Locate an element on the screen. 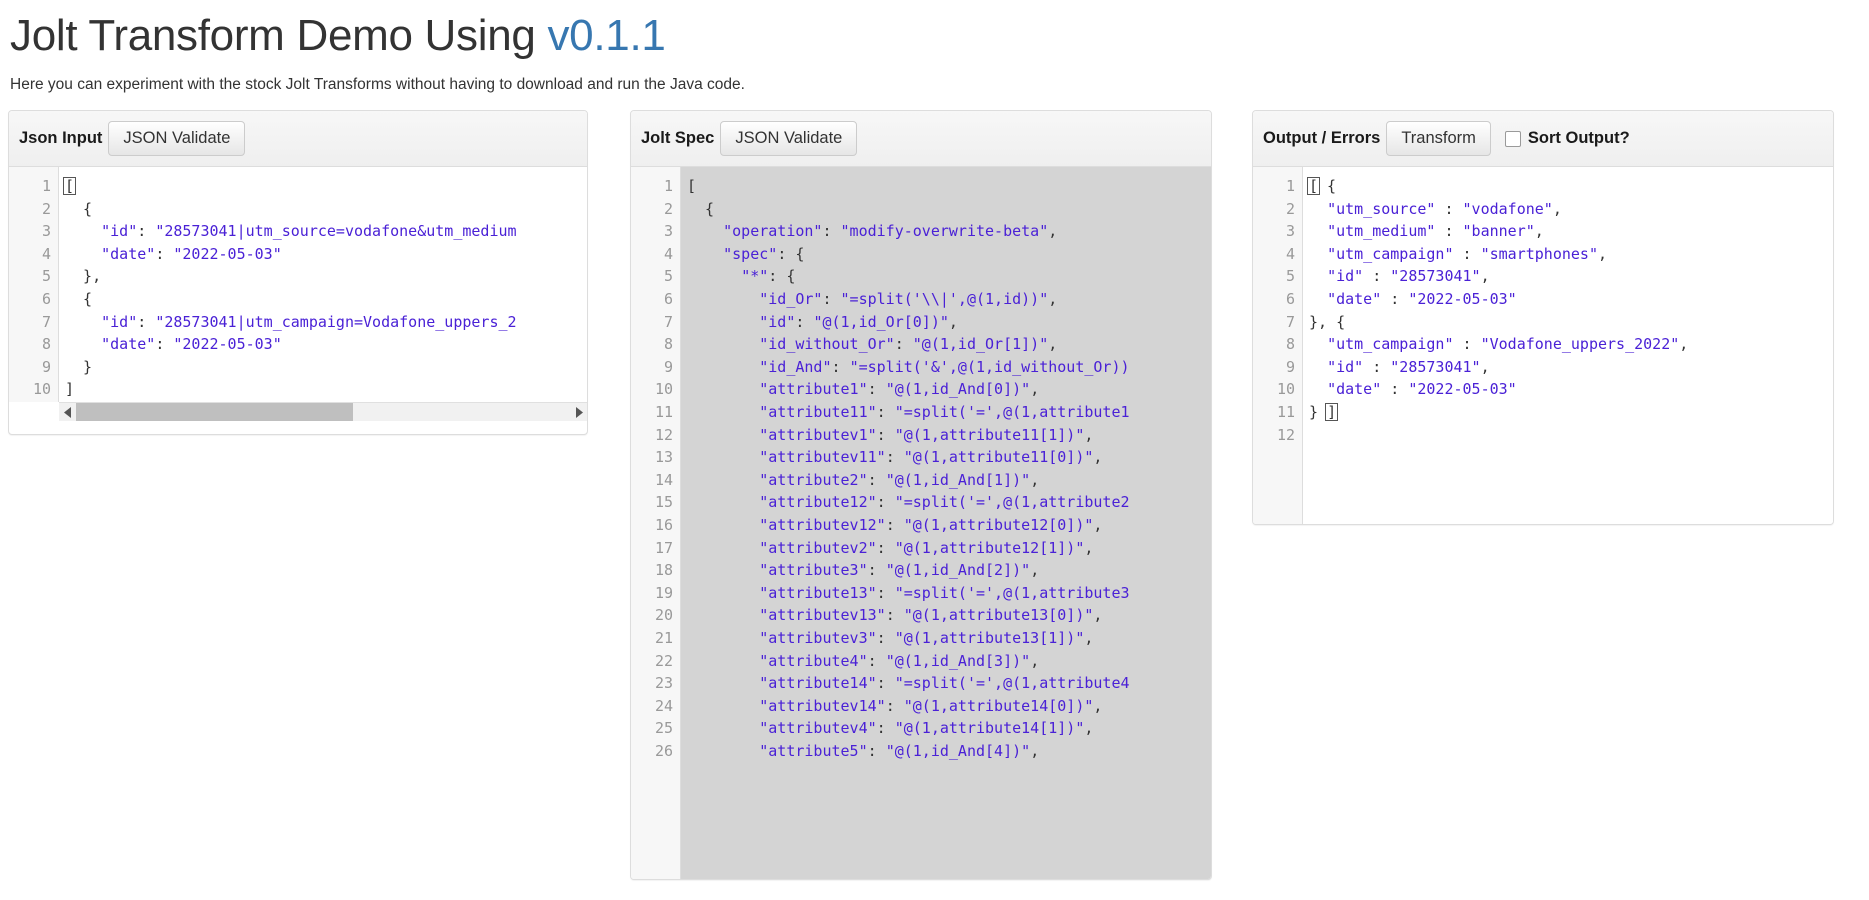 The height and width of the screenshot is (900, 1869). sort-output-checkbox is located at coordinates (1512, 138).